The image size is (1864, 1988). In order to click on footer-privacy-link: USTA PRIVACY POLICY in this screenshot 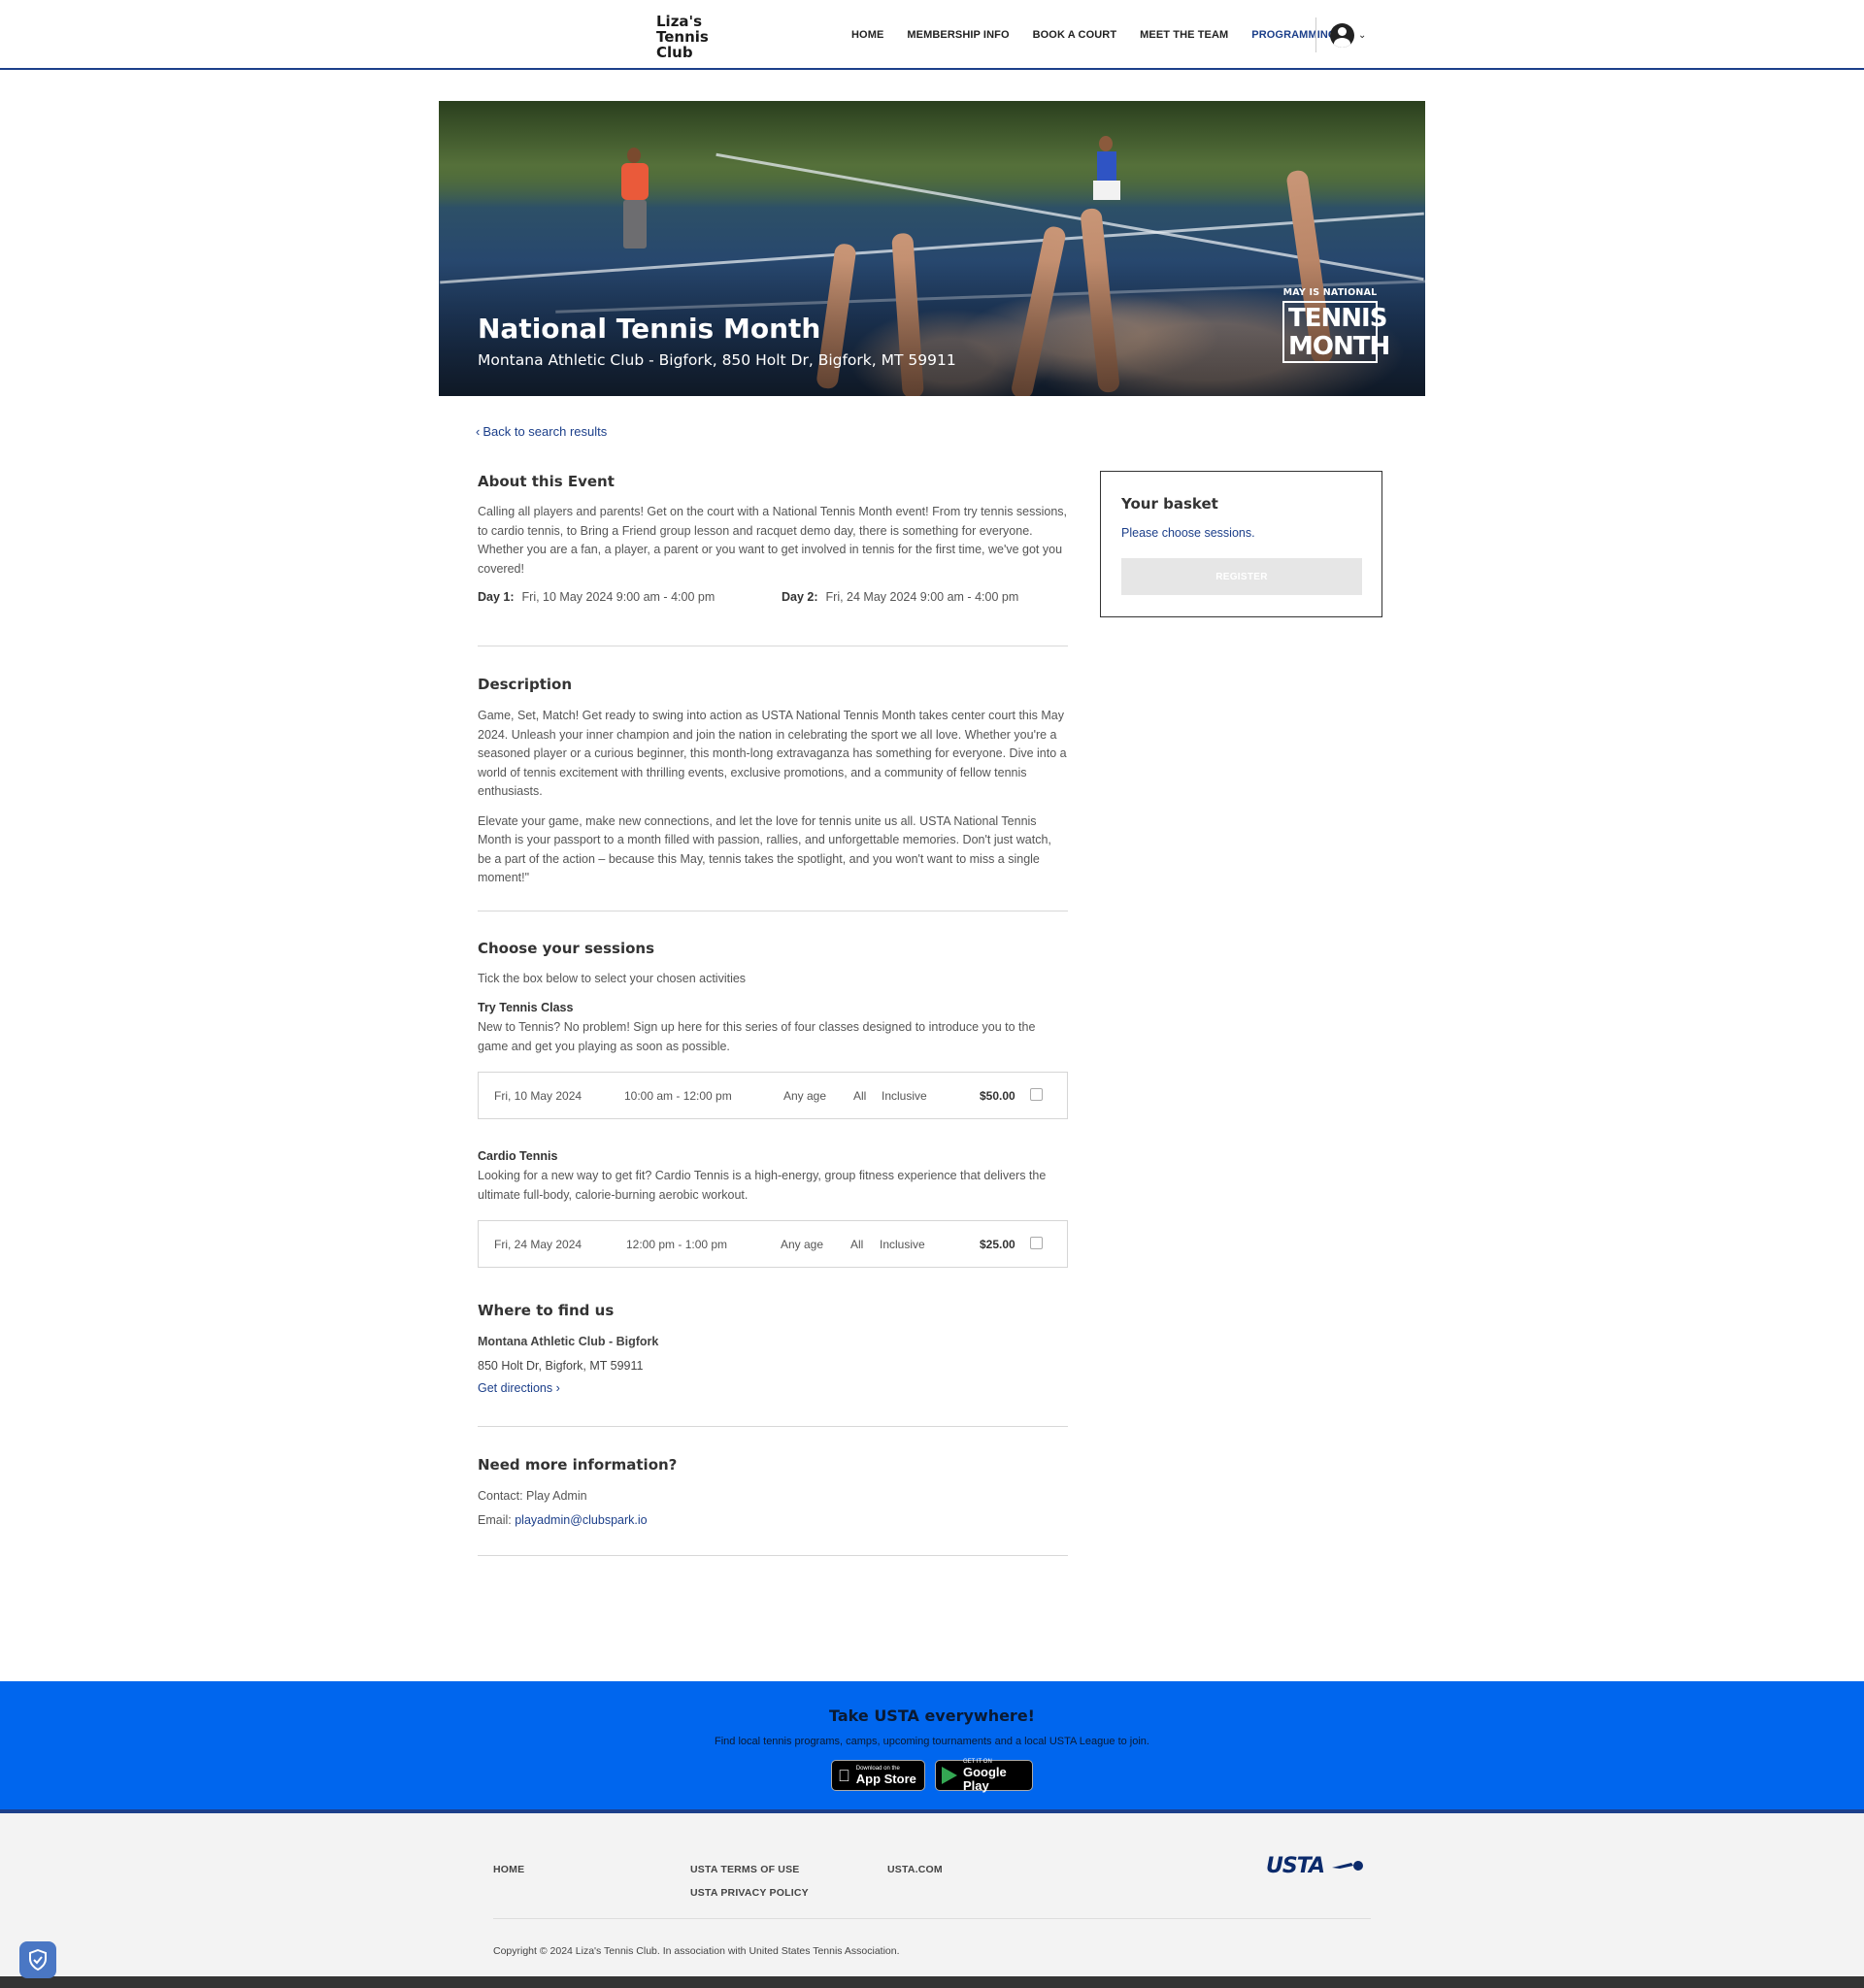, I will do `click(749, 1893)`.